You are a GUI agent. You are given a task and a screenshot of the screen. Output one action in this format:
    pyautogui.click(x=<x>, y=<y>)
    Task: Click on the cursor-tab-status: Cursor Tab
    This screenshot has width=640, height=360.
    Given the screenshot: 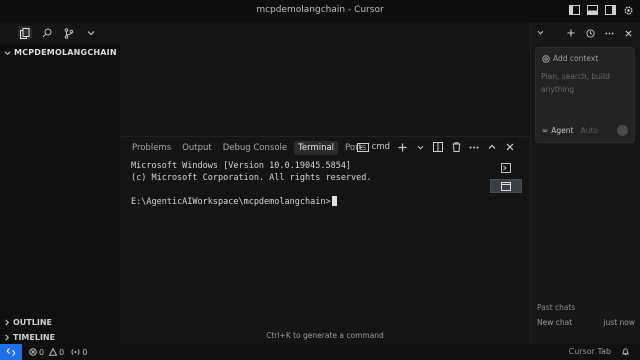 What is the action you would take?
    pyautogui.click(x=590, y=351)
    